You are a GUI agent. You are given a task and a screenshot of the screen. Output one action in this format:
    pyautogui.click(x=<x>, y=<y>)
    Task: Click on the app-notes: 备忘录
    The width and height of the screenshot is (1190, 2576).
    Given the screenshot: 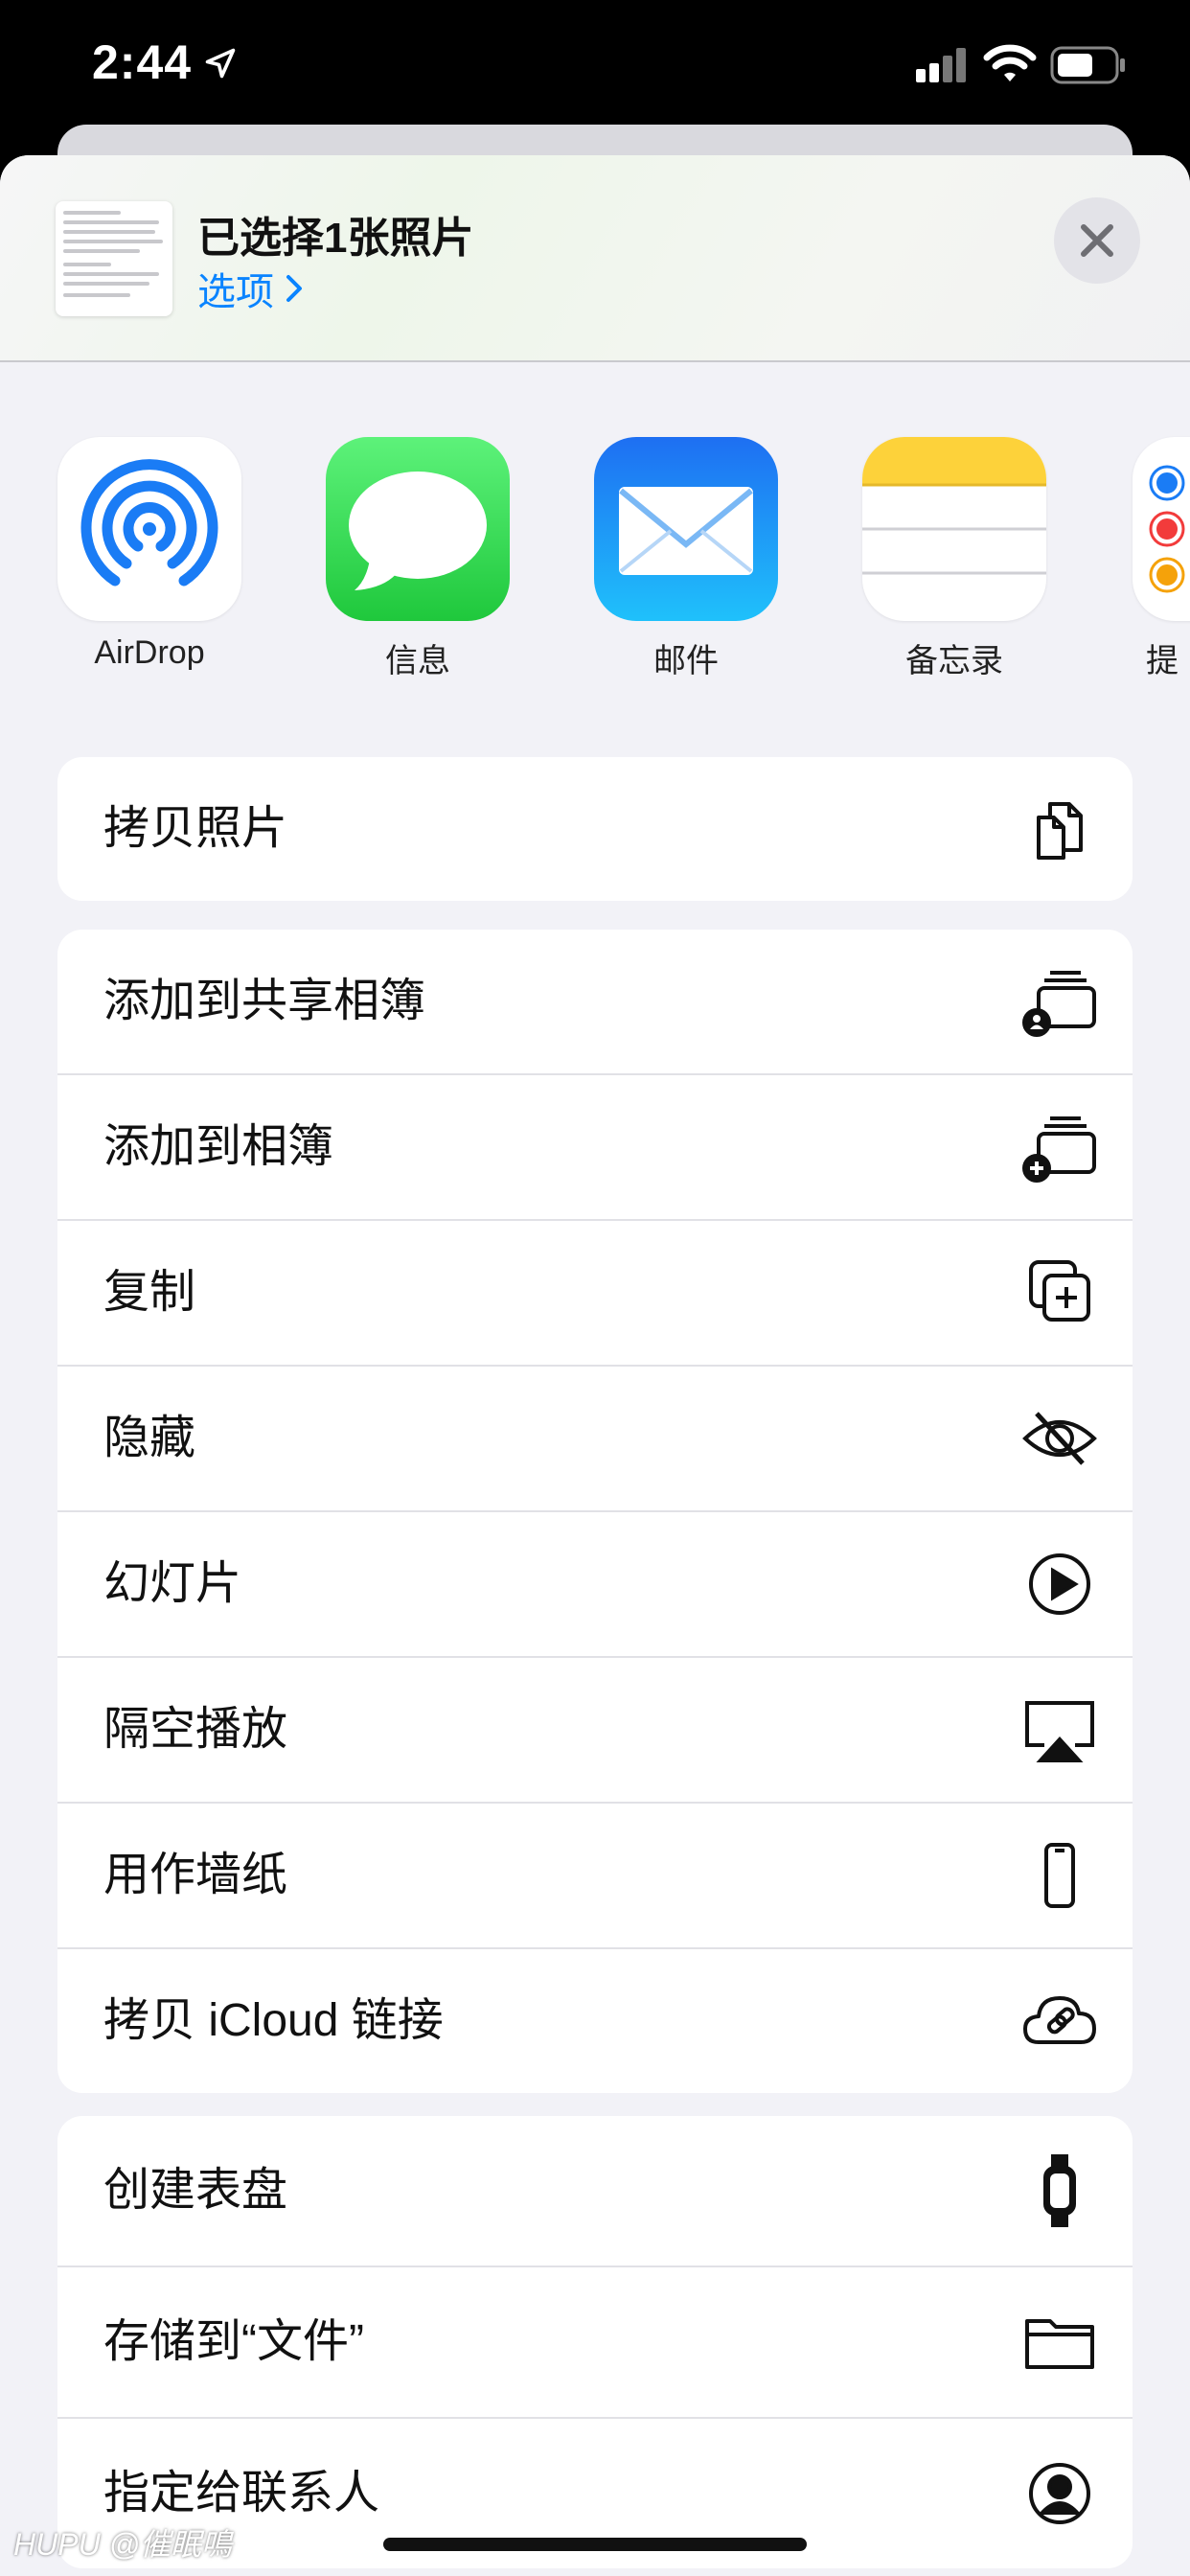 What is the action you would take?
    pyautogui.click(x=954, y=558)
    